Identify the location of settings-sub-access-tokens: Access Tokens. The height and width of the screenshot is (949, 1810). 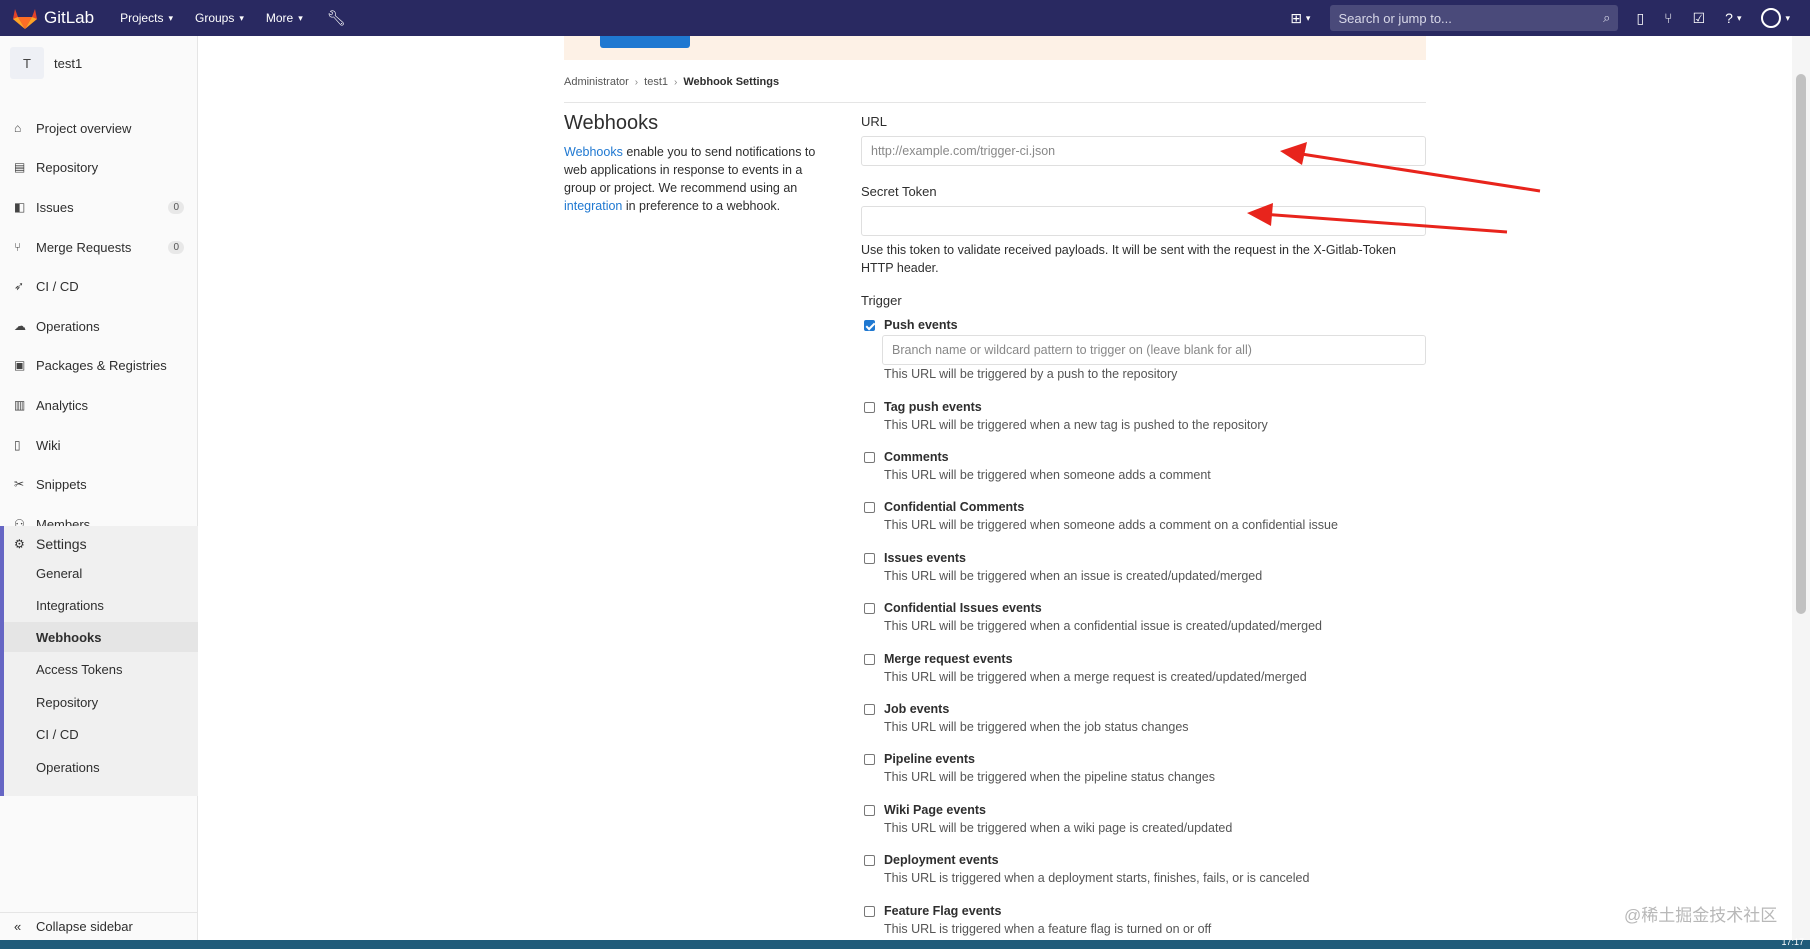
(101, 669).